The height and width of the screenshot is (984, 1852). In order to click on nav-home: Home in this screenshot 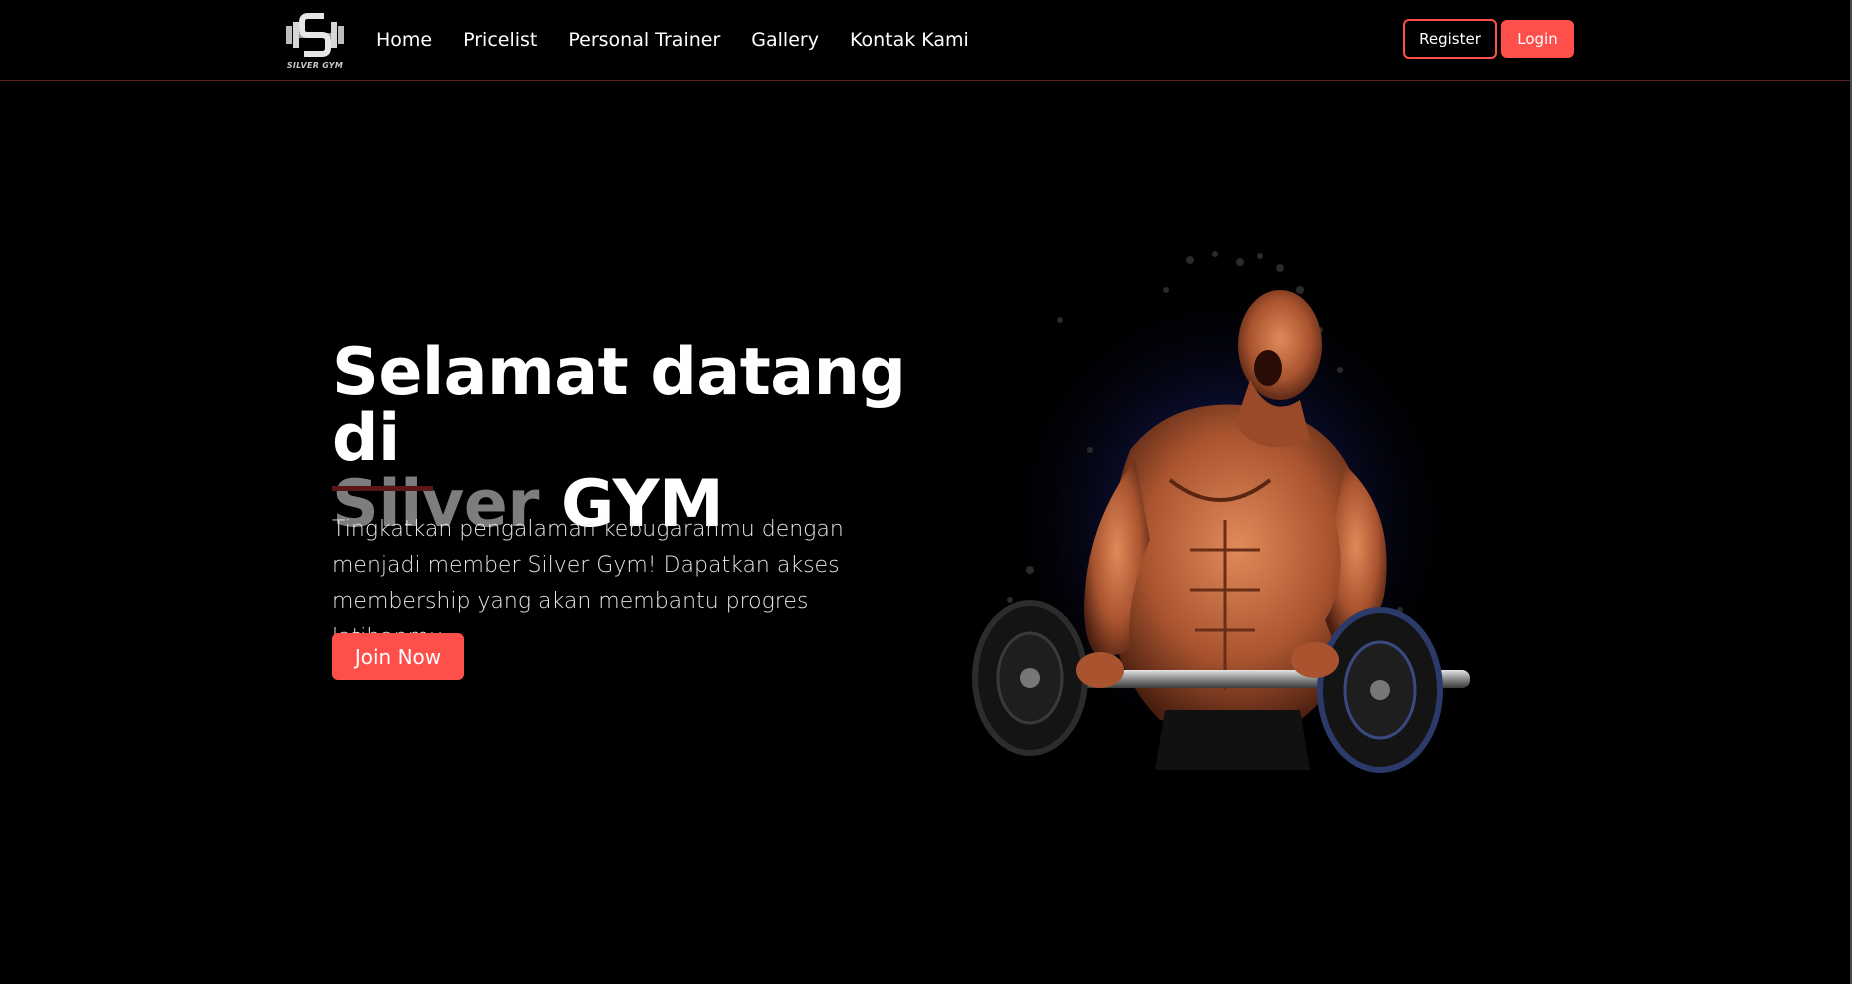, I will do `click(404, 40)`.